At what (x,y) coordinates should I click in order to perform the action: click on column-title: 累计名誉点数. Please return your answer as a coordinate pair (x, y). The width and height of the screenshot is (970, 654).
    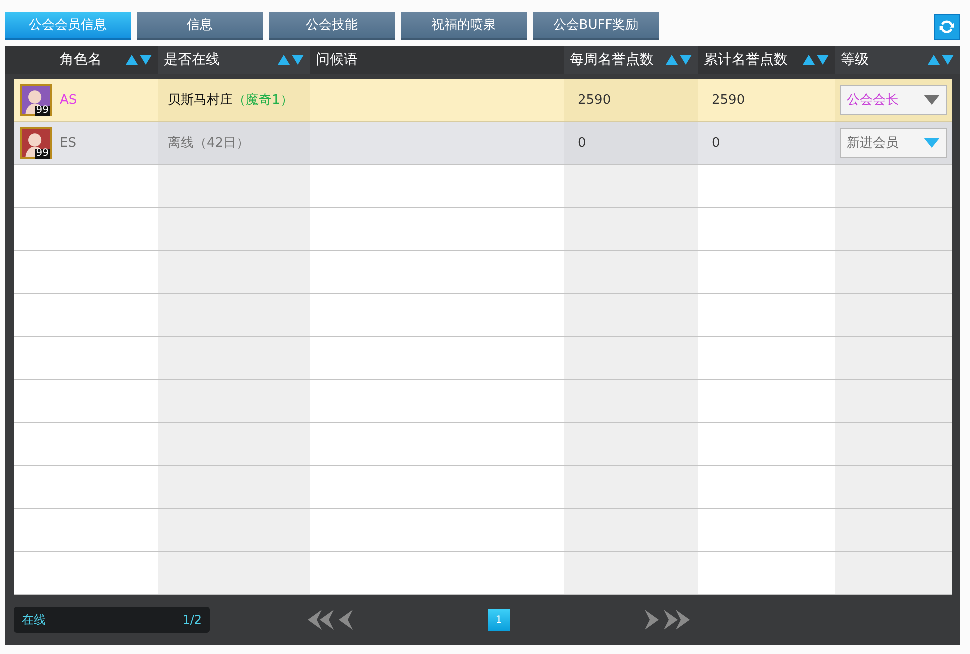
    Looking at the image, I should click on (746, 60).